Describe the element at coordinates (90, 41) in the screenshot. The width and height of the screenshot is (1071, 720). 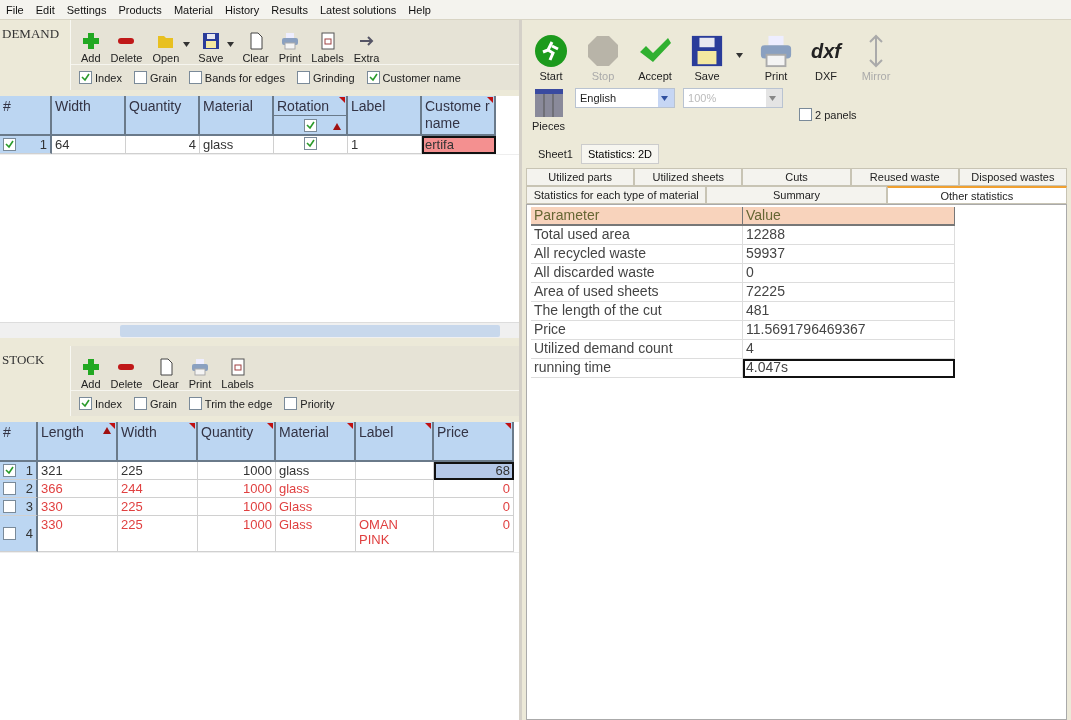
I see `plus-icon` at that location.